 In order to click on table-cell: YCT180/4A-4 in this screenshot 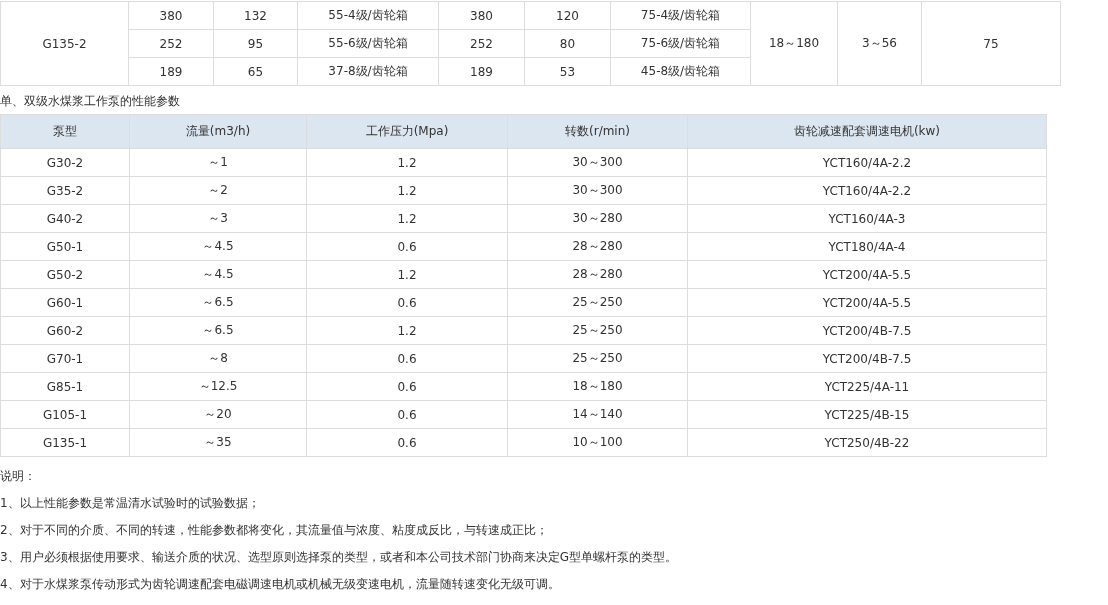, I will do `click(867, 246)`.